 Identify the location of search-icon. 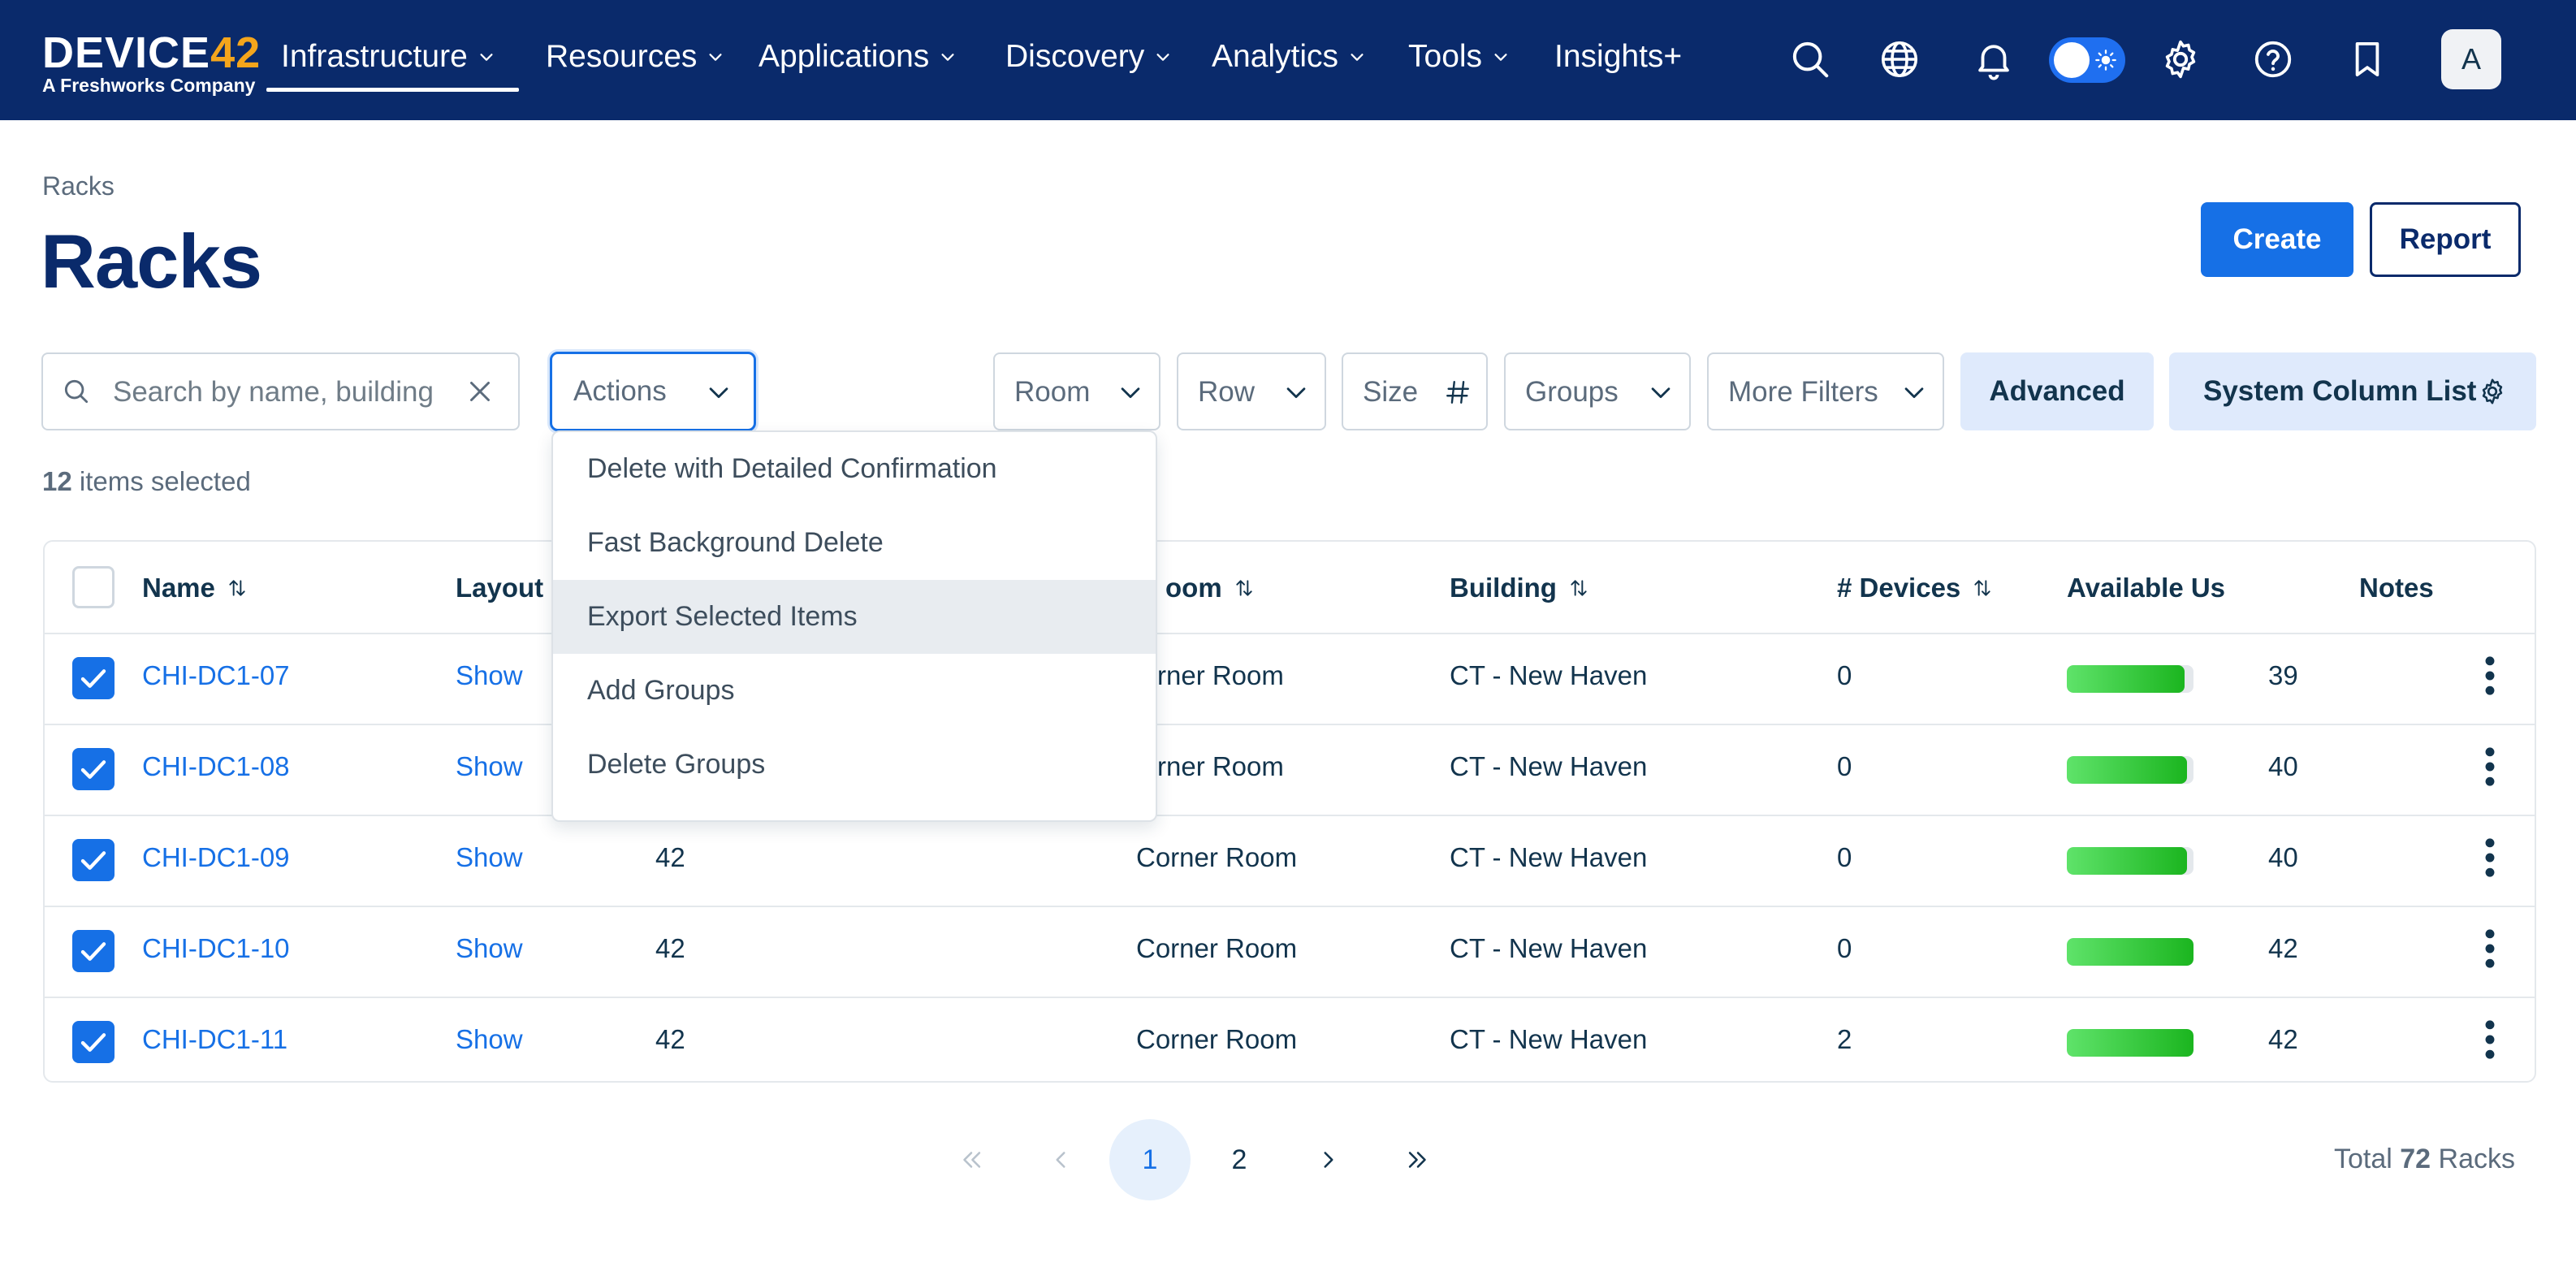
(1810, 59).